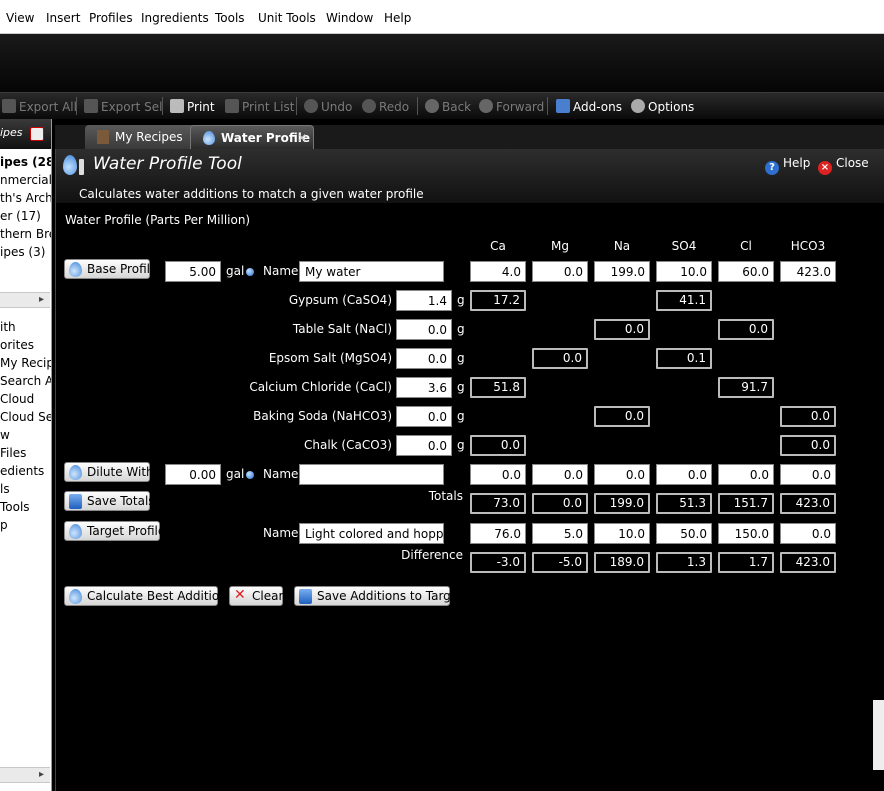 This screenshot has width=884, height=791. What do you see at coordinates (22, 471) in the screenshot?
I see `sidebar-item: edients` at bounding box center [22, 471].